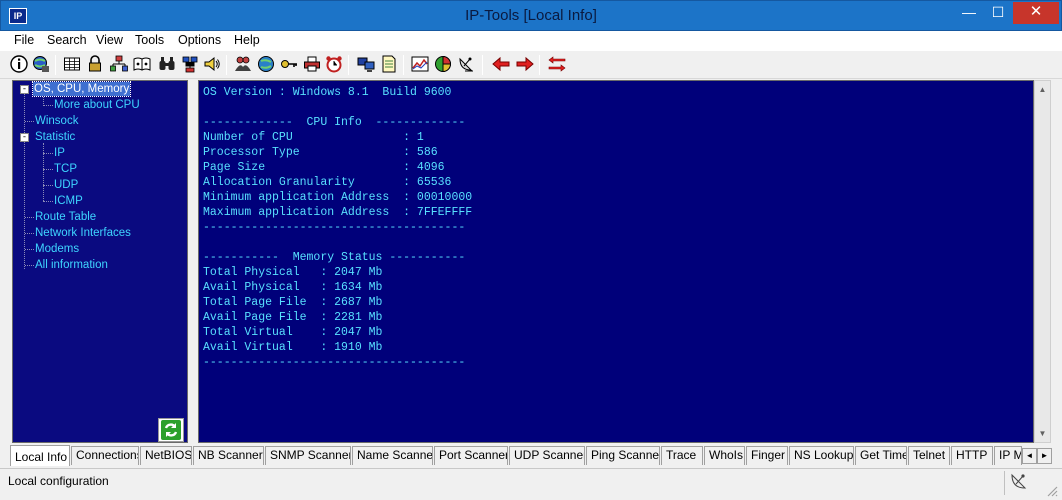 This screenshot has height=500, width=1062. Describe the element at coordinates (1042, 433) in the screenshot. I see `scroll-down-icon: ▼` at that location.